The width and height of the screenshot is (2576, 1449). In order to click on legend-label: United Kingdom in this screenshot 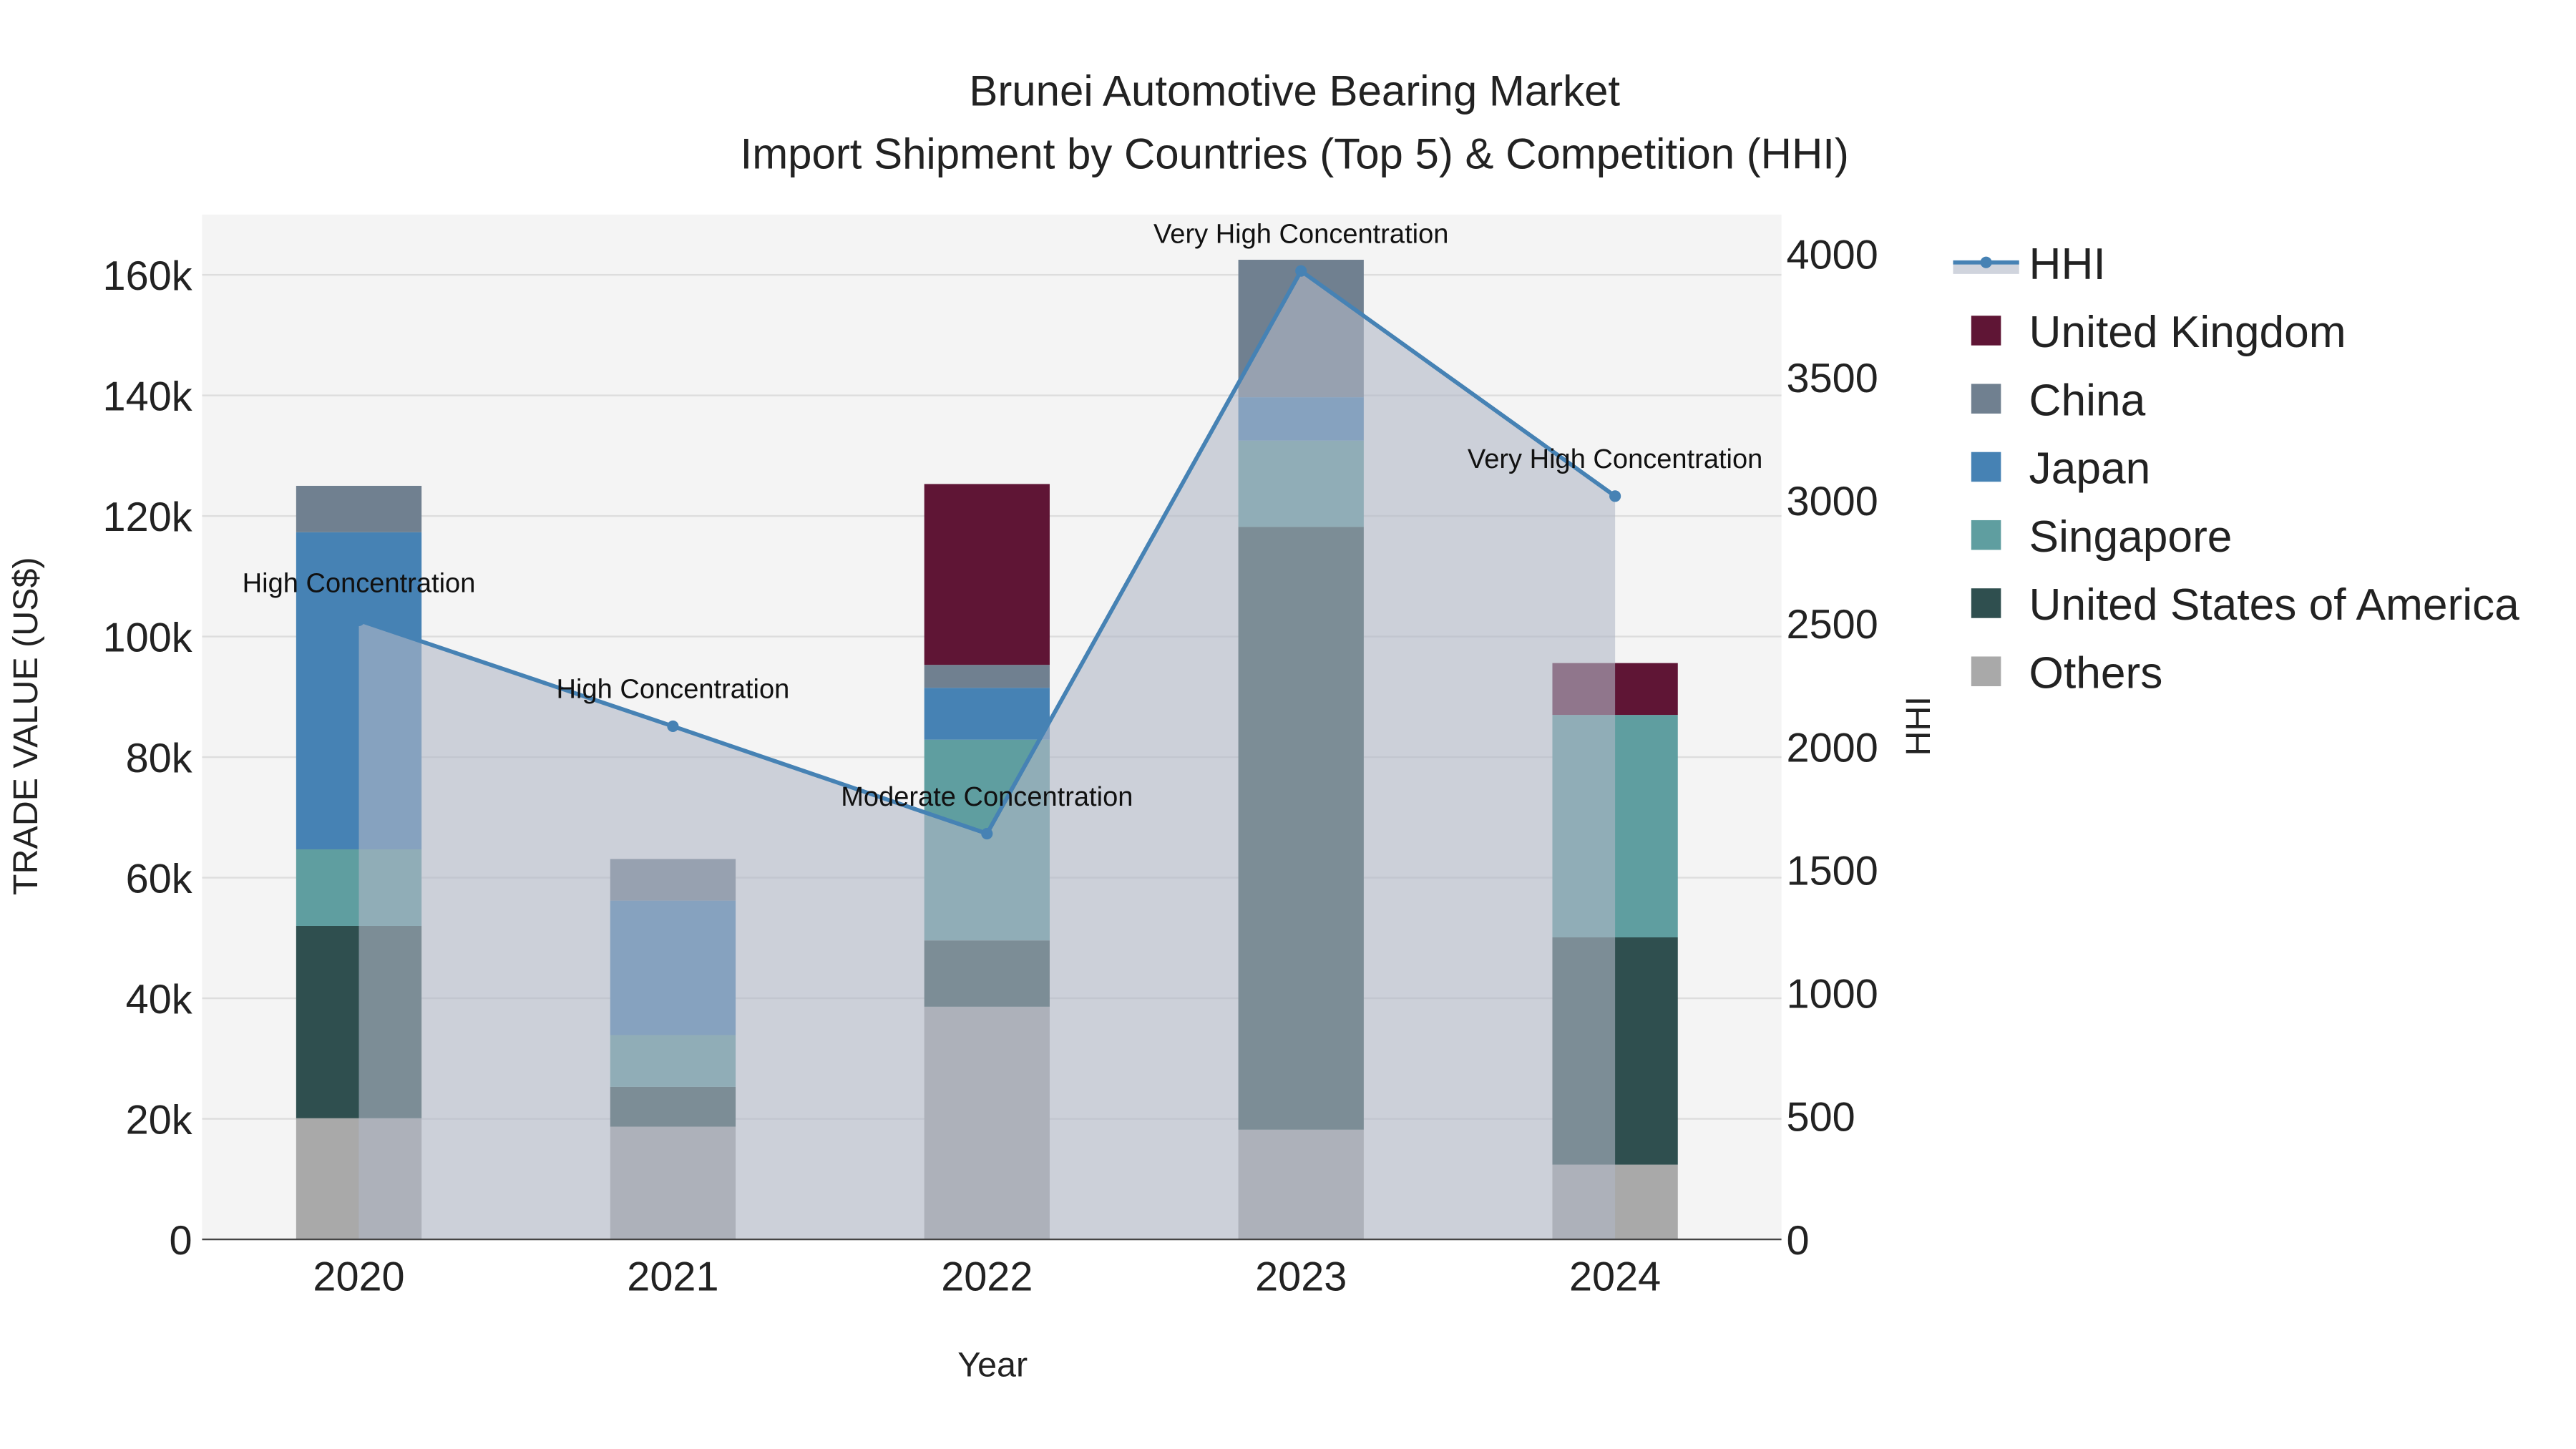, I will do `click(2187, 332)`.